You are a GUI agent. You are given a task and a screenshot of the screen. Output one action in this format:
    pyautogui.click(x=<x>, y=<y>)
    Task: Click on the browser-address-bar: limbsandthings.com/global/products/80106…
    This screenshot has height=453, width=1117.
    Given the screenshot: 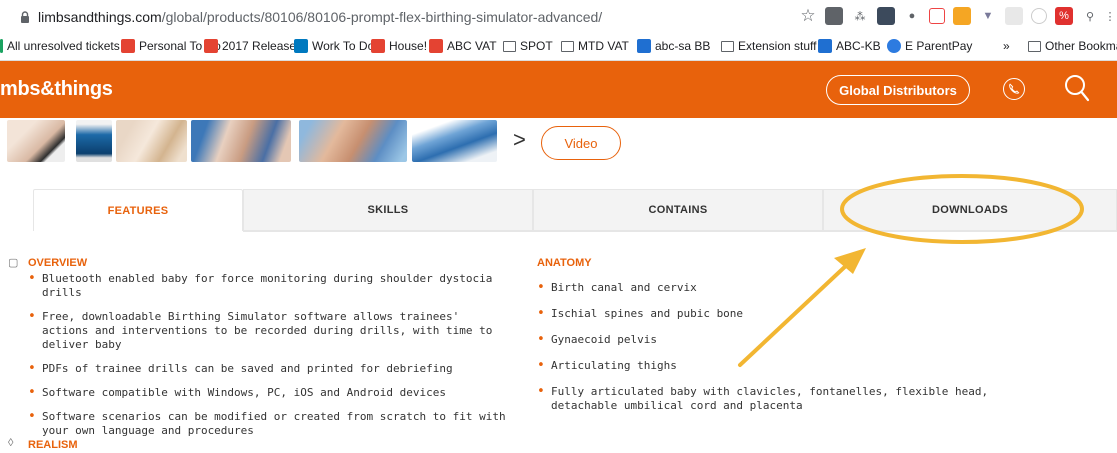 What is the action you would take?
    pyautogui.click(x=558, y=17)
    